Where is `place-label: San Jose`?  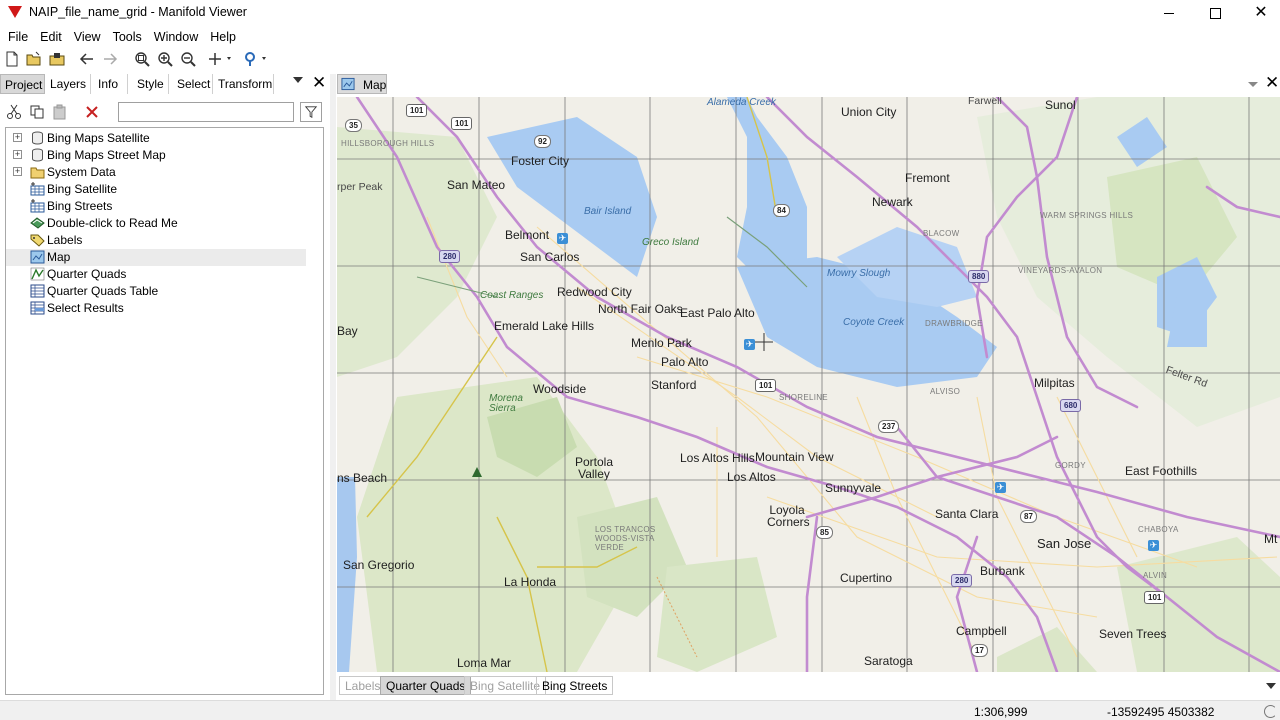 place-label: San Jose is located at coordinates (1064, 543).